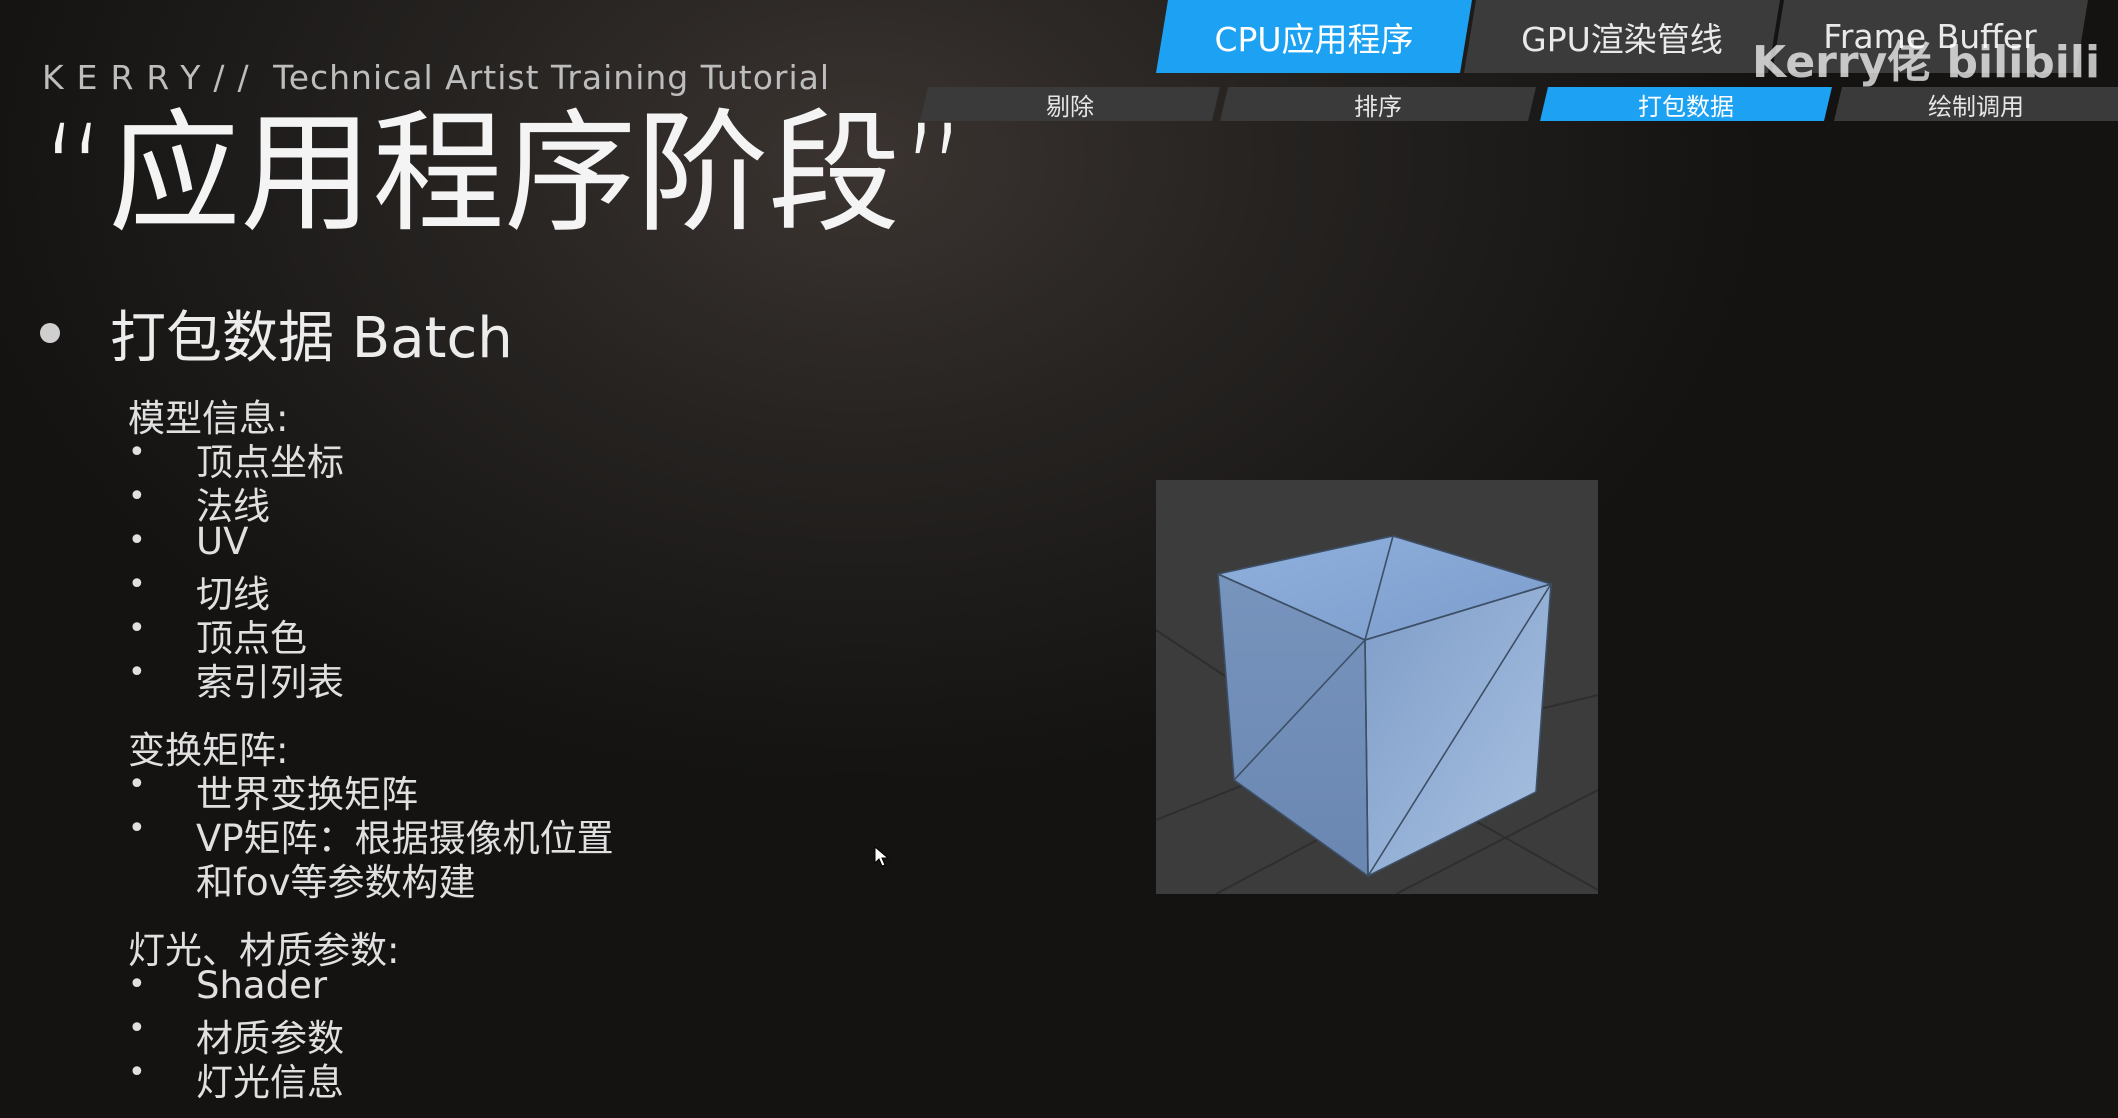 This screenshot has width=2118, height=1118. I want to click on list-item: • UV, so click(188, 541).